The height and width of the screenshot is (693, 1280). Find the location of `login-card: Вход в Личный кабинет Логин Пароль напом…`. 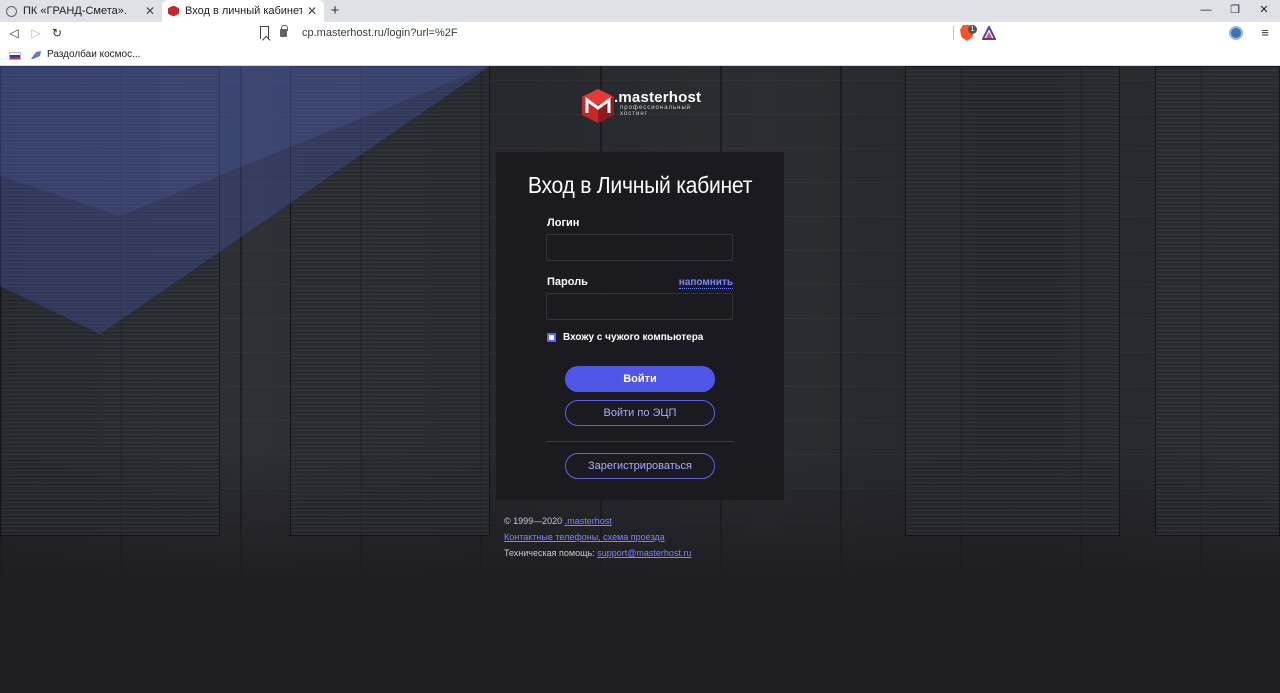

login-card: Вход в Личный кабинет Логин Пароль напом… is located at coordinates (640, 326).